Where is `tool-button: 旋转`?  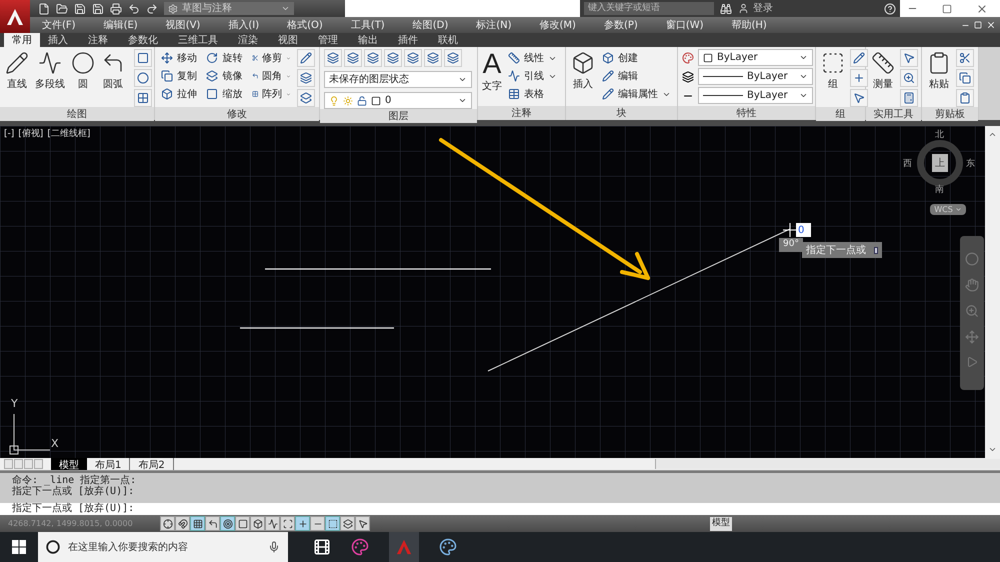
tool-button: 旋转 is located at coordinates (226, 58).